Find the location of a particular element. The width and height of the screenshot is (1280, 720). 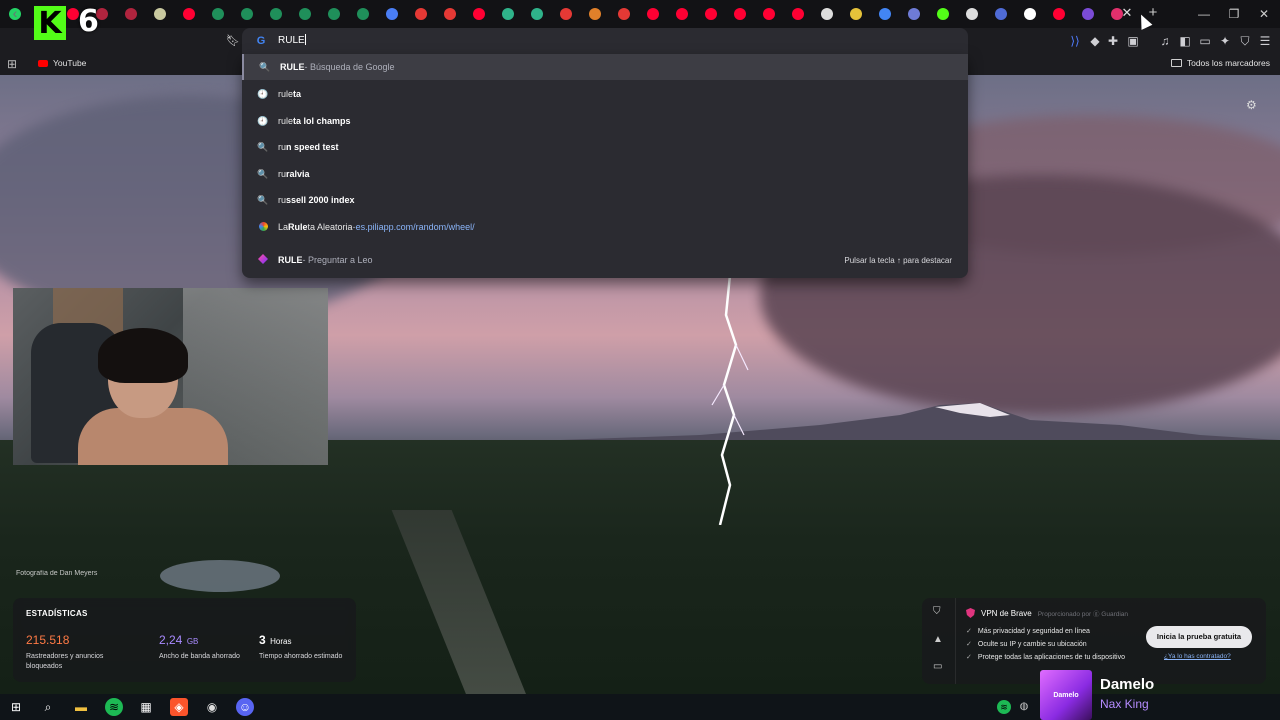

news-icon: ▲ is located at coordinates (938, 639).